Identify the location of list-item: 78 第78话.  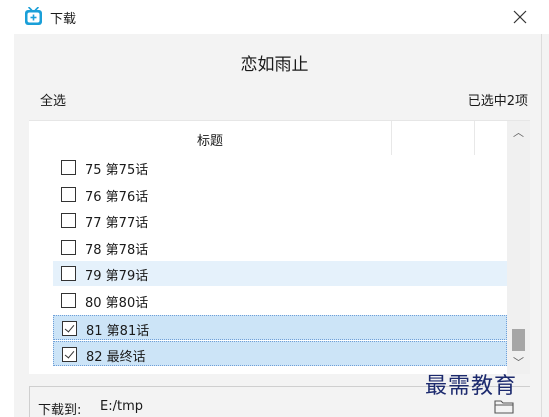
(280, 247).